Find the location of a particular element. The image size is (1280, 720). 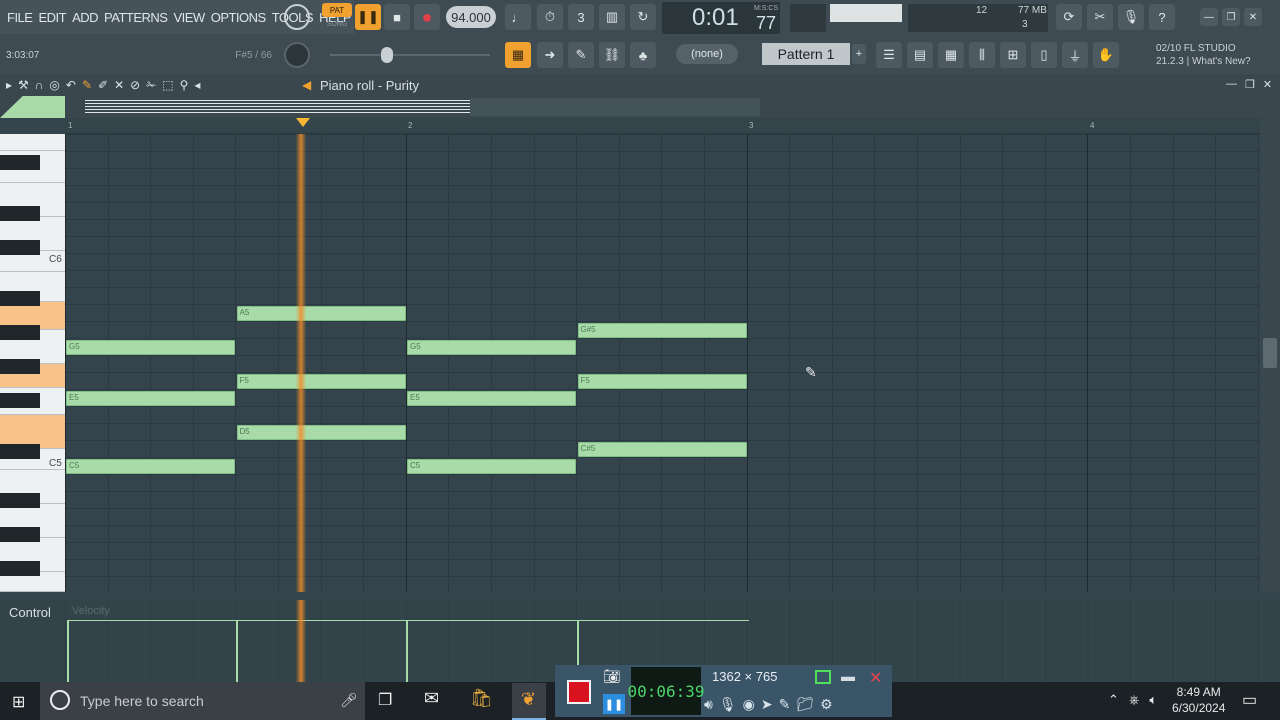

control-target: Velocity is located at coordinates (91, 611).